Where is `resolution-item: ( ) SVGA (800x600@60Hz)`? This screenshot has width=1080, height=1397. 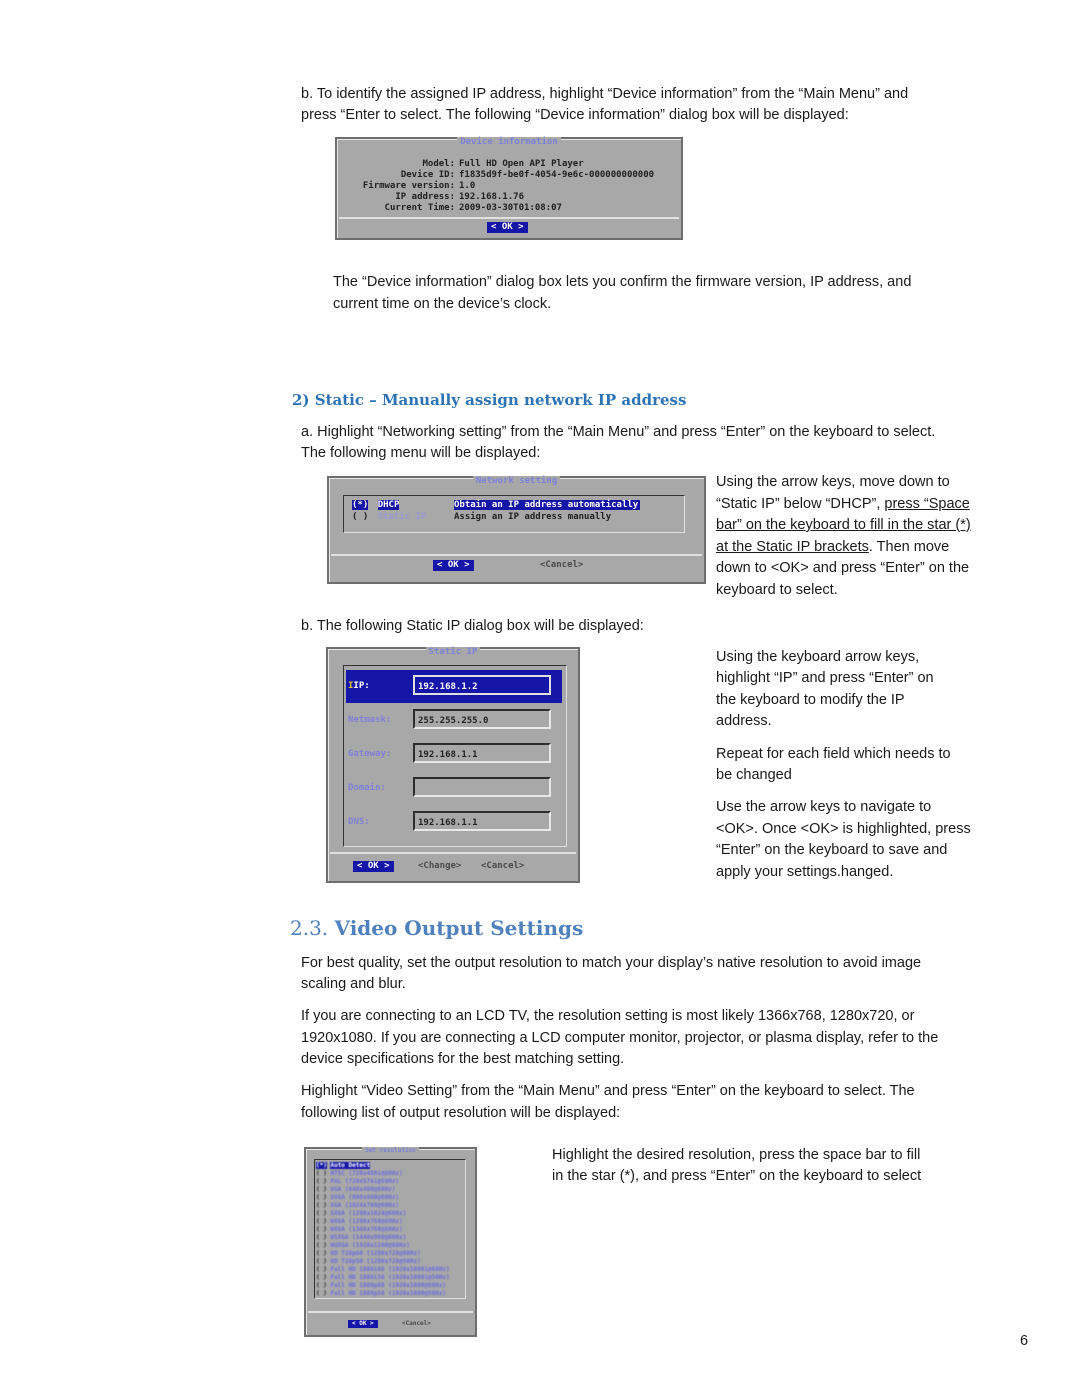 resolution-item: ( ) SVGA (800x600@60Hz) is located at coordinates (357, 1198).